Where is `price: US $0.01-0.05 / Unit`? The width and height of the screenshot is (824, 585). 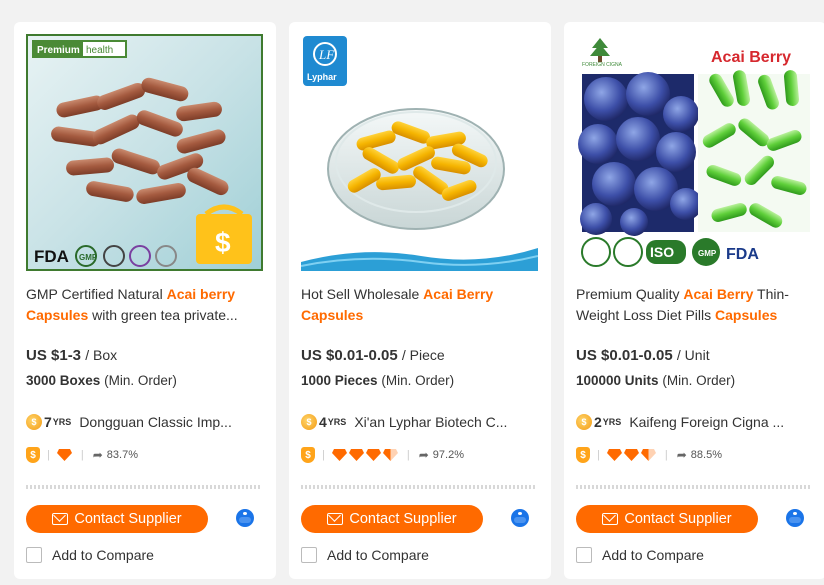
price: US $0.01-0.05 / Unit is located at coordinates (643, 355).